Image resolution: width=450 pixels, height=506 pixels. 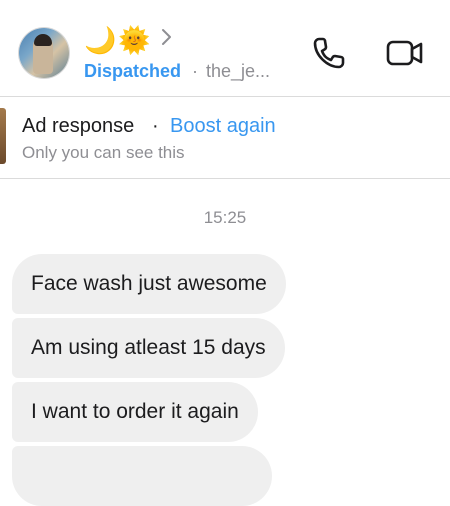 I want to click on moon-emoji: 🌙, so click(x=100, y=41).